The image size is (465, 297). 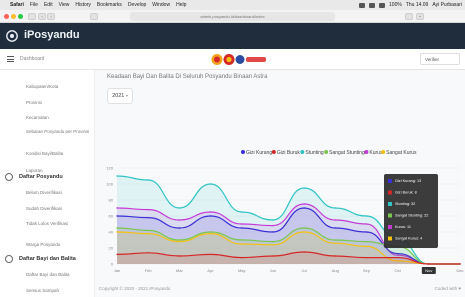 What do you see at coordinates (48, 5) in the screenshot?
I see `menu-edit: Edit` at bounding box center [48, 5].